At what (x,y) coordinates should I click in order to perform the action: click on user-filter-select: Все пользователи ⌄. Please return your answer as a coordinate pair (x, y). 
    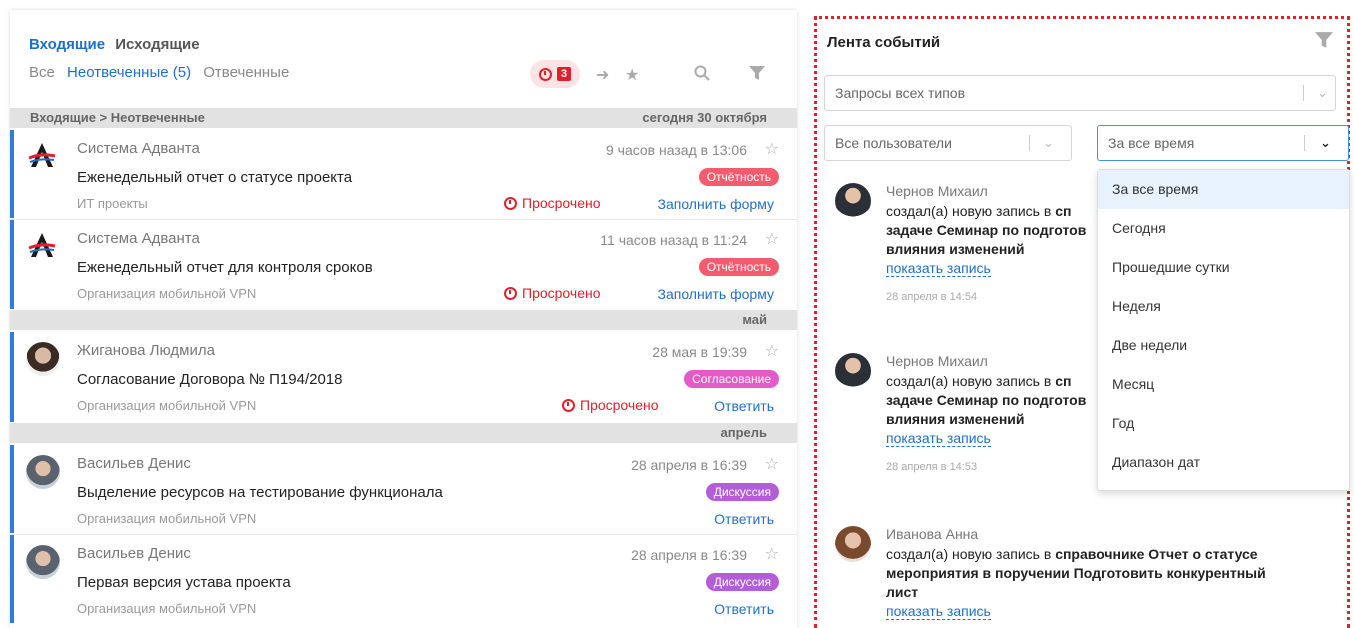
    Looking at the image, I should click on (948, 143).